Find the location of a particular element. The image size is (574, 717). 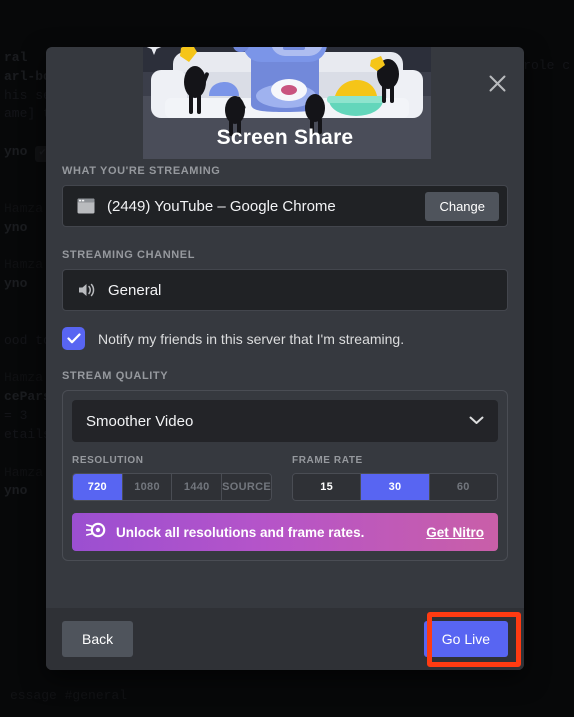

frame-rate-segmented-control: 15 30 60 is located at coordinates (395, 487).